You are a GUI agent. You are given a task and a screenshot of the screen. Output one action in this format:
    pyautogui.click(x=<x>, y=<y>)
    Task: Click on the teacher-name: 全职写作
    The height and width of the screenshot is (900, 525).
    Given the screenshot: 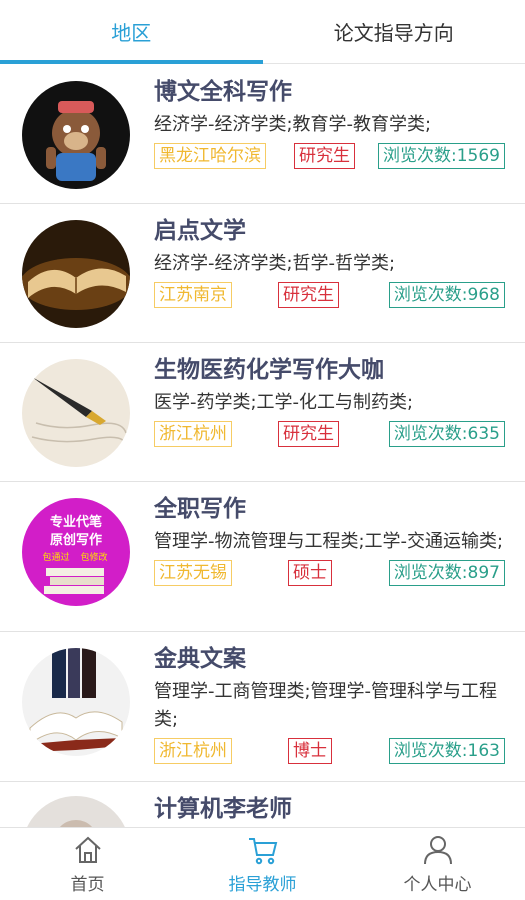 What is the action you would take?
    pyautogui.click(x=200, y=509)
    